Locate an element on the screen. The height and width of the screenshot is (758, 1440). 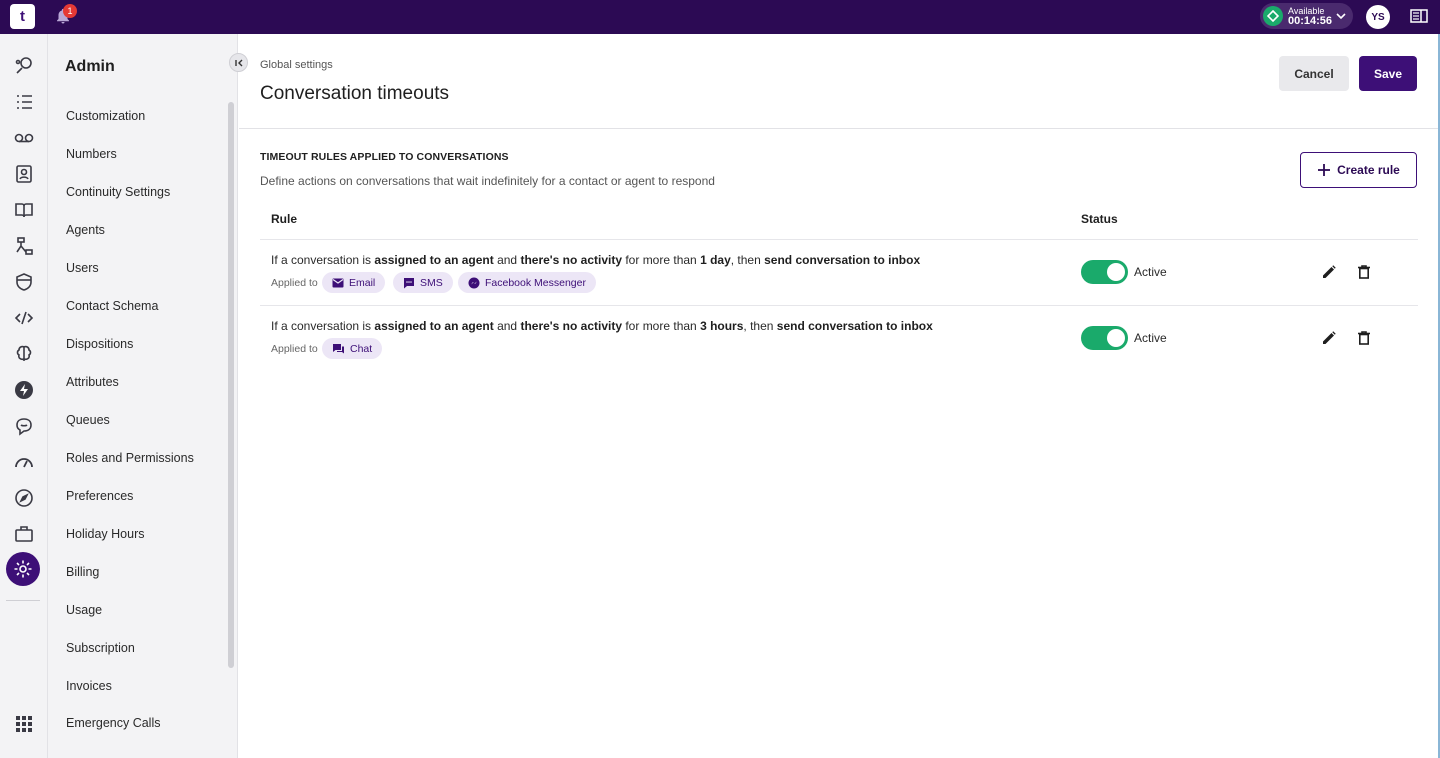
channel-label: Facebook Messenger is located at coordinates (535, 282).